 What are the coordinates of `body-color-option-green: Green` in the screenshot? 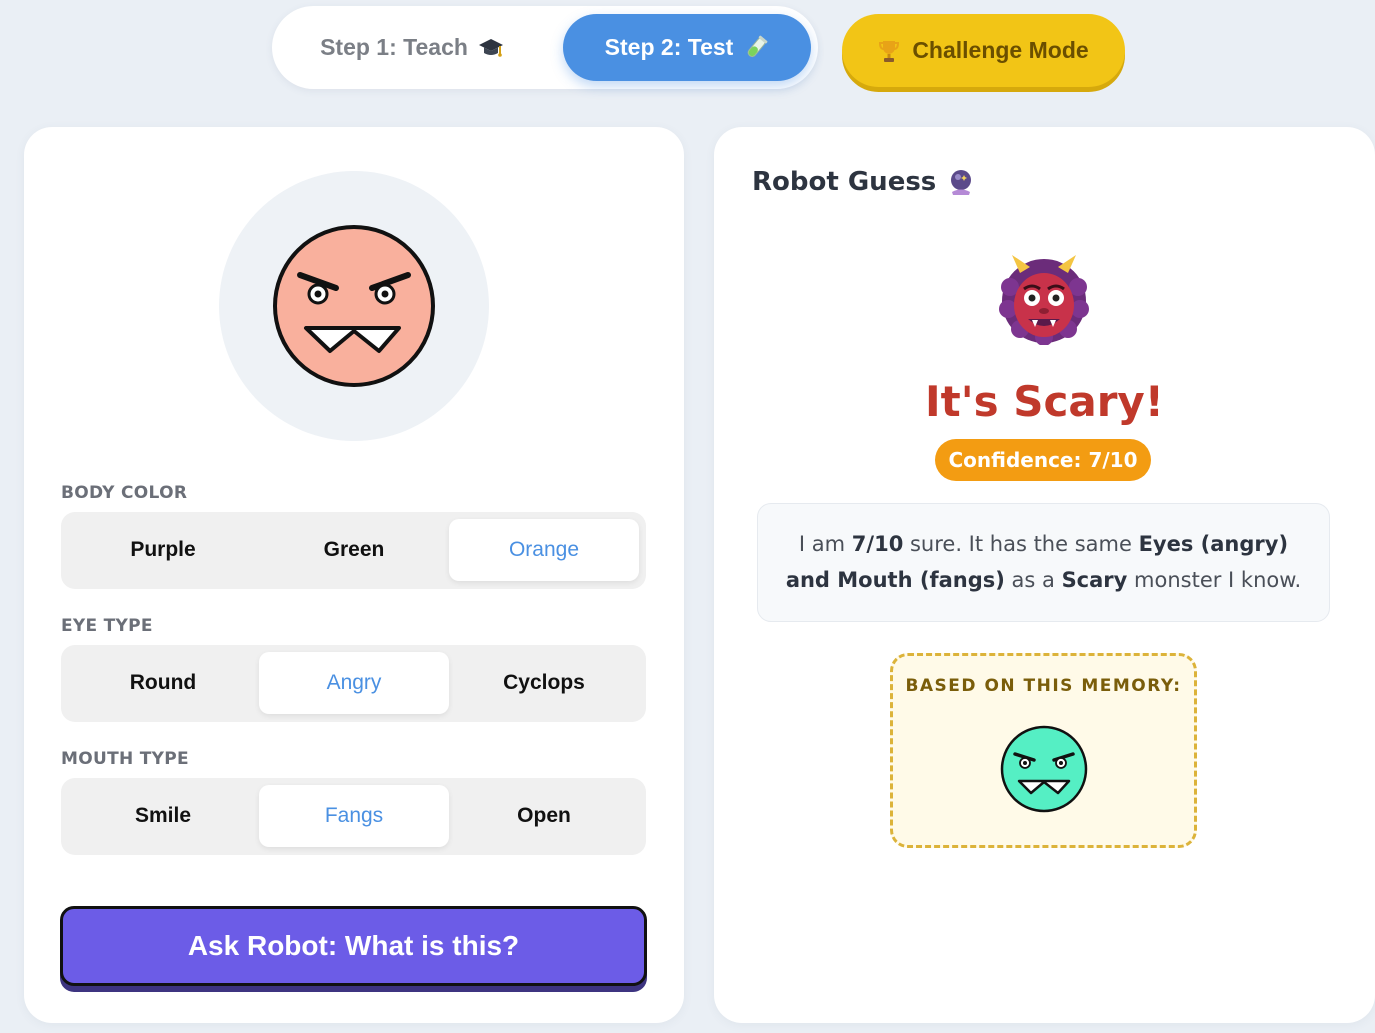 It's located at (354, 550).